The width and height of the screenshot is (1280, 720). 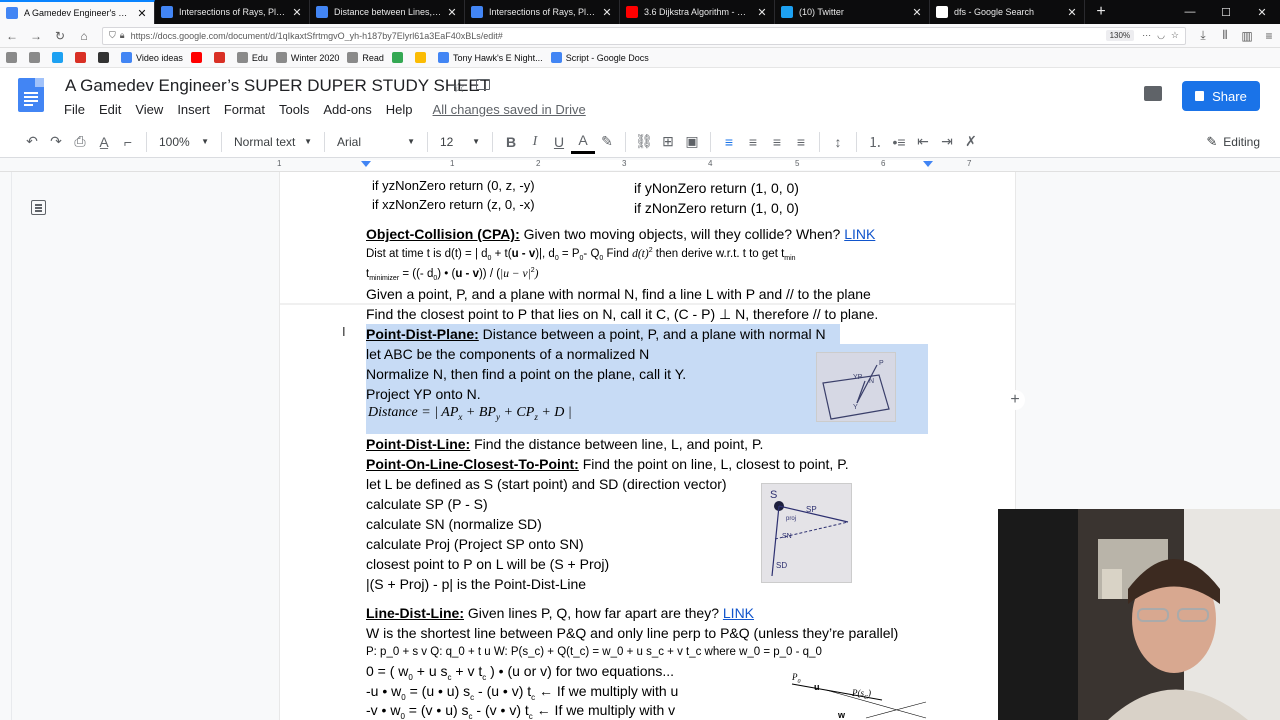 I want to click on comment-icon, so click(x=1153, y=93).